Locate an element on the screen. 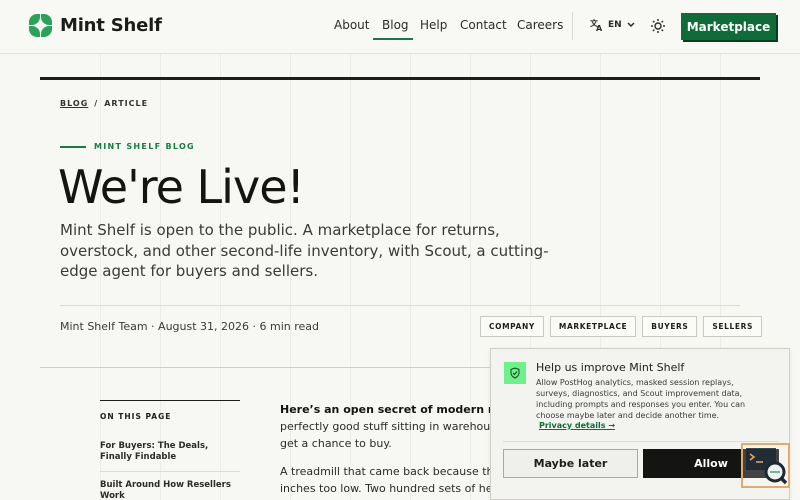 This screenshot has height=500, width=800. marketplace-button: Marketplace is located at coordinates (728, 26).